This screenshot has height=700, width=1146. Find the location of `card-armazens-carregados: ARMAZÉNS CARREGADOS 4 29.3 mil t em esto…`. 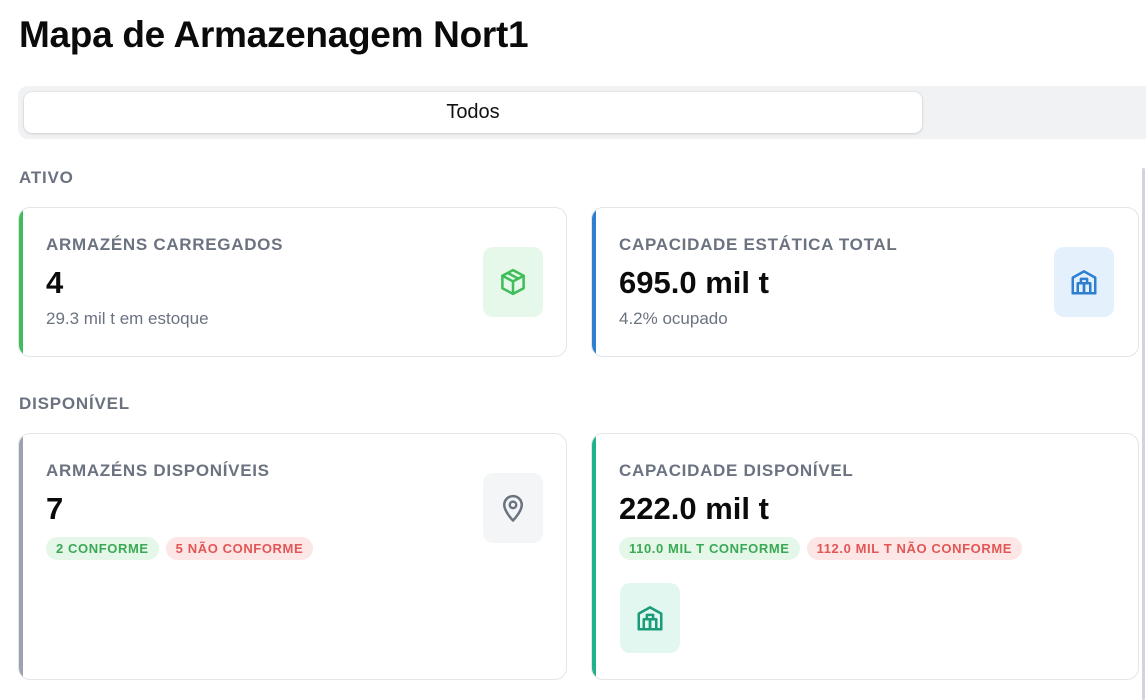

card-armazens-carregados: ARMAZÉNS CARREGADOS 4 29.3 mil t em esto… is located at coordinates (292, 282).